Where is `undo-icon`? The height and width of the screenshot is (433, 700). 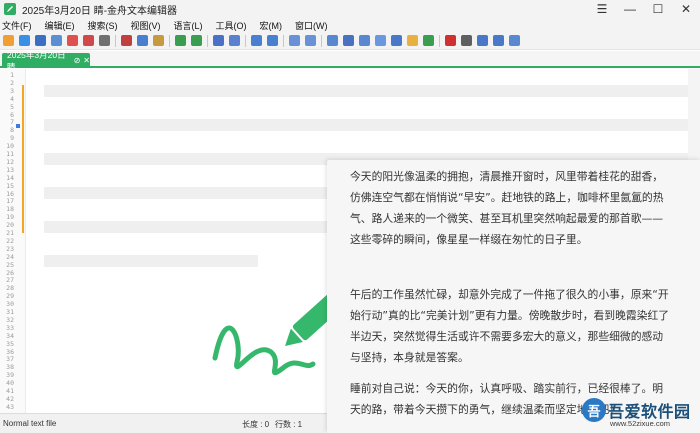
undo-icon is located at coordinates (180, 40).